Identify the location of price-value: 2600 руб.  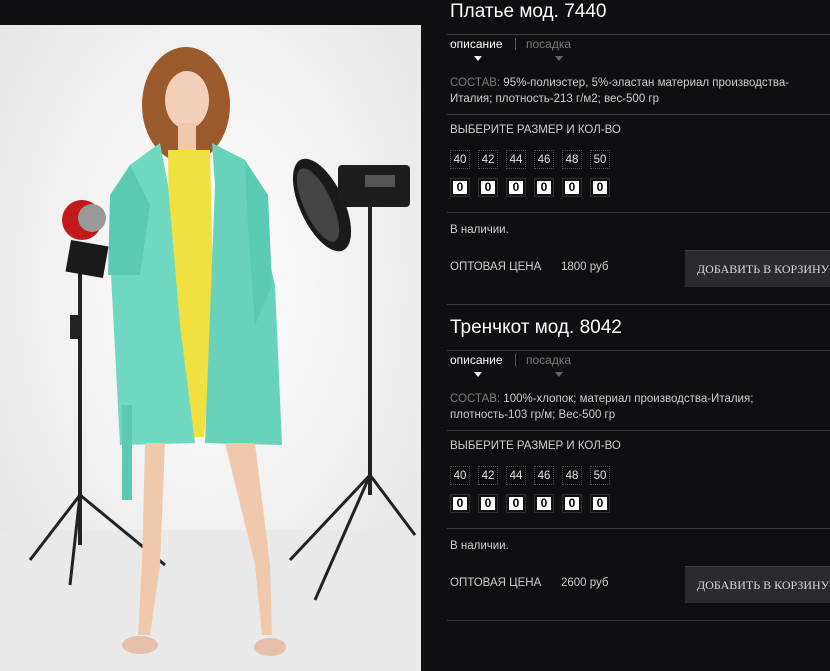
(585, 583).